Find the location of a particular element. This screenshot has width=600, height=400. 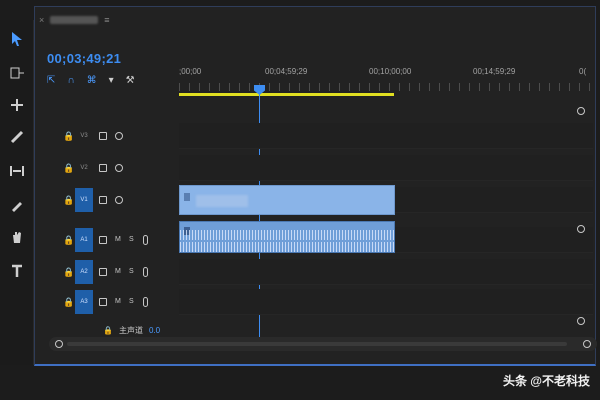

insert-overwrite-icon: ⇱ is located at coordinates (51, 80).